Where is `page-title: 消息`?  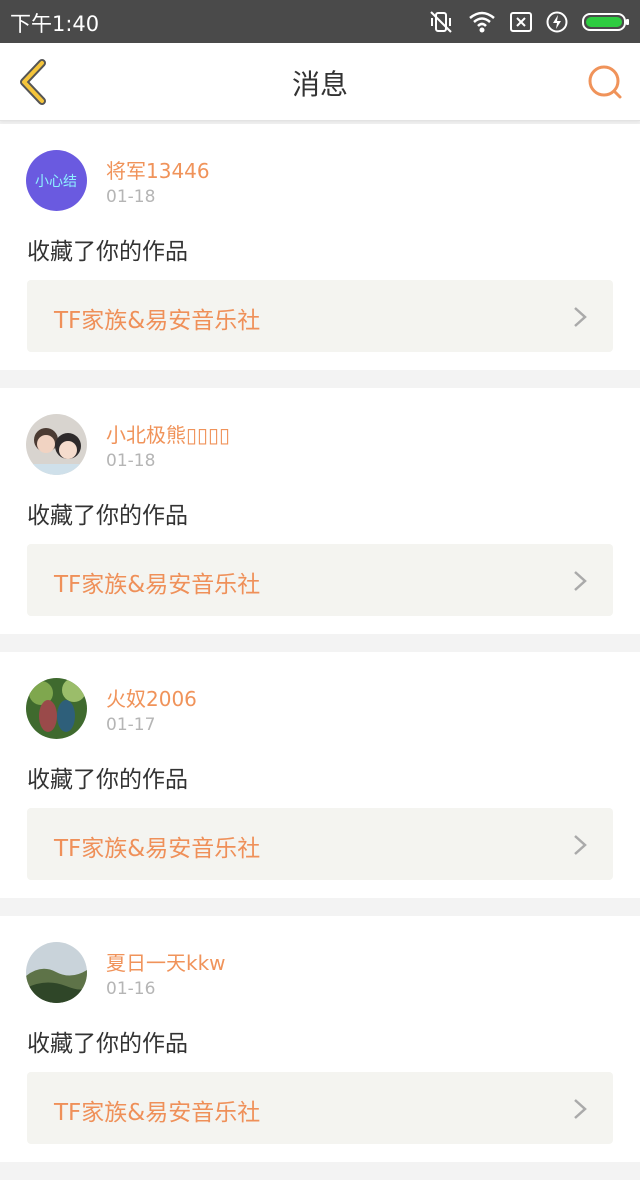 page-title: 消息 is located at coordinates (319, 84).